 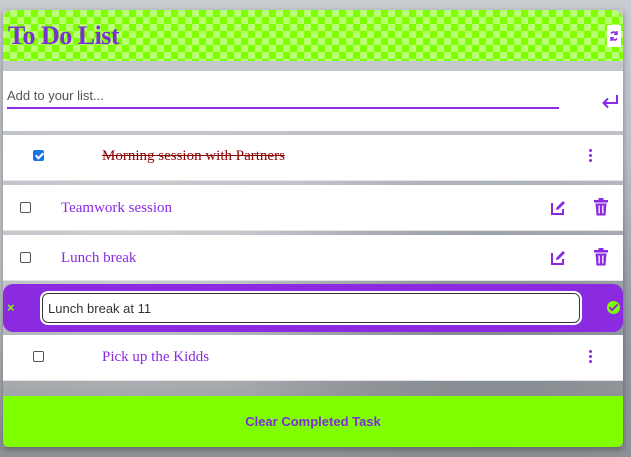 What do you see at coordinates (313, 35) in the screenshot?
I see `app-header: To Do List` at bounding box center [313, 35].